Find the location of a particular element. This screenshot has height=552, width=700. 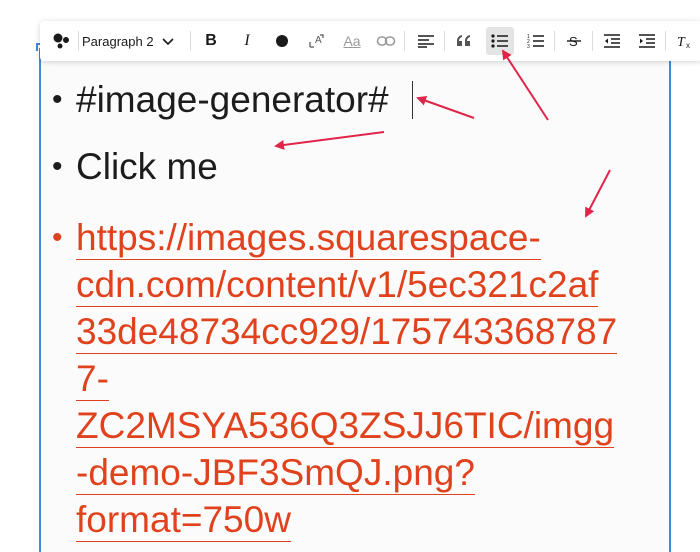

quote-icon is located at coordinates (463, 40).